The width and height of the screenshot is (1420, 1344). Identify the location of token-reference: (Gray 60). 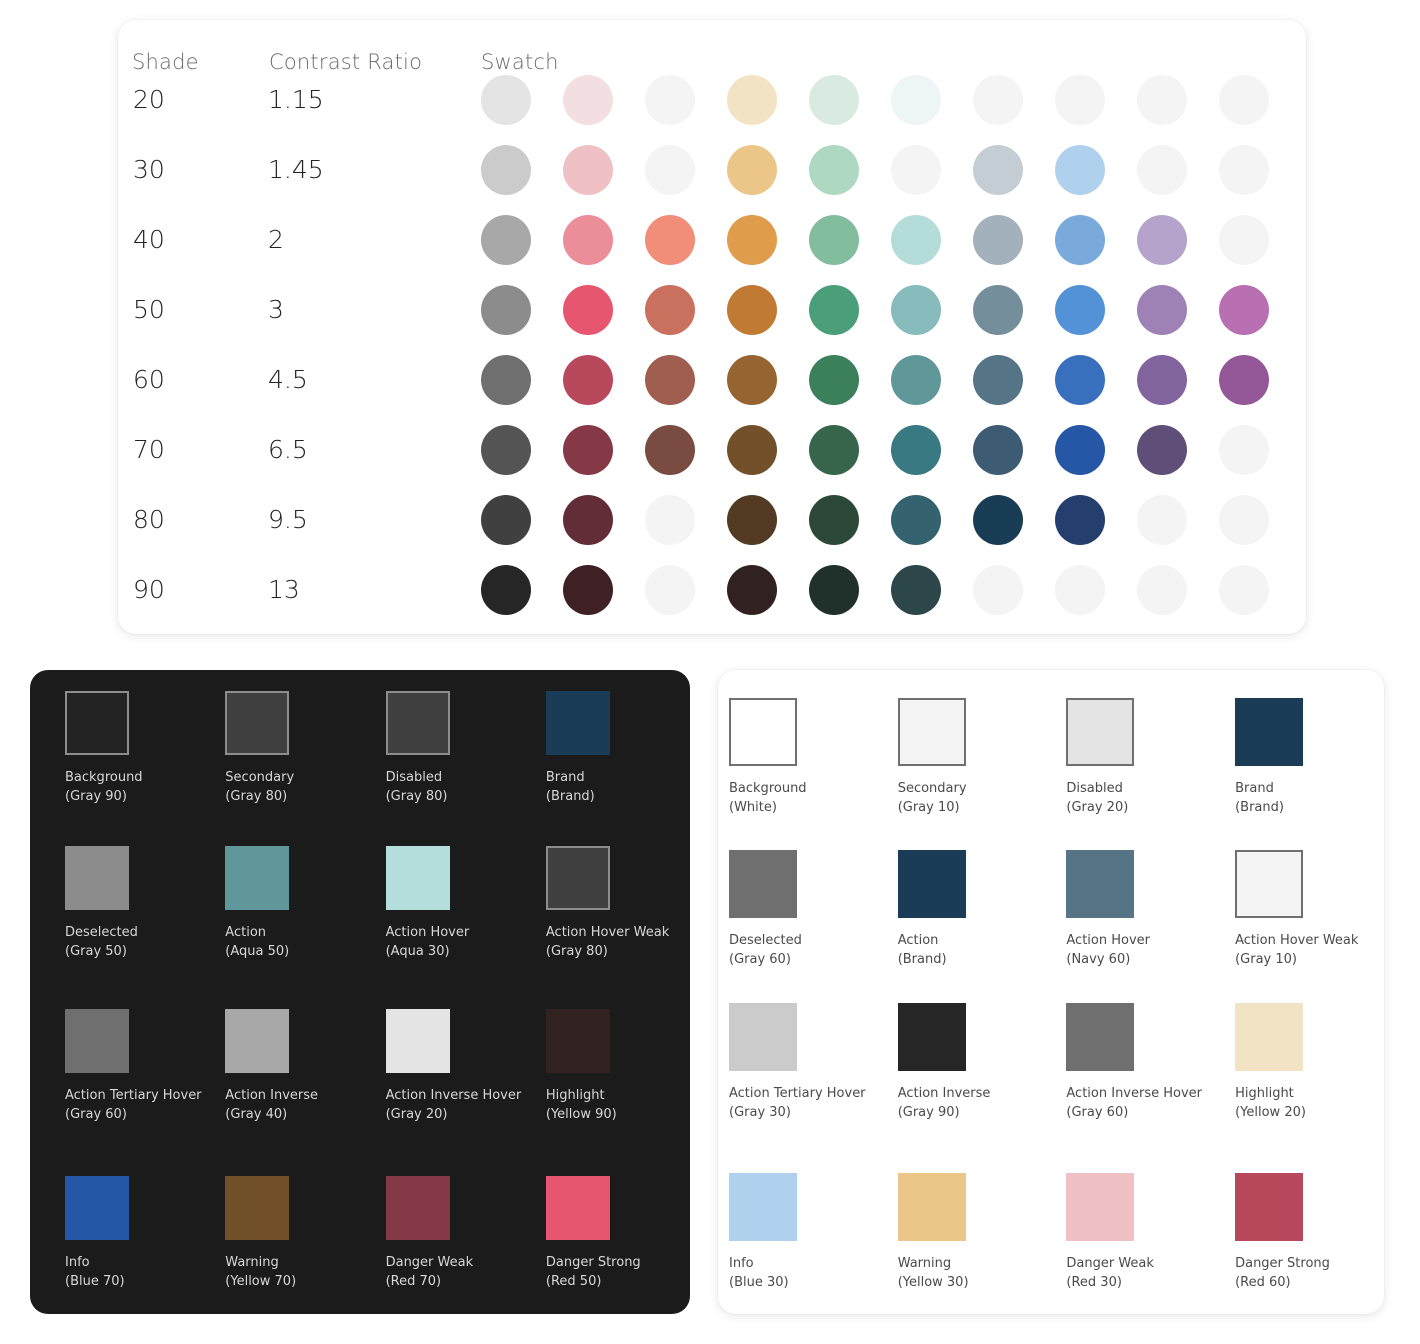
(760, 959).